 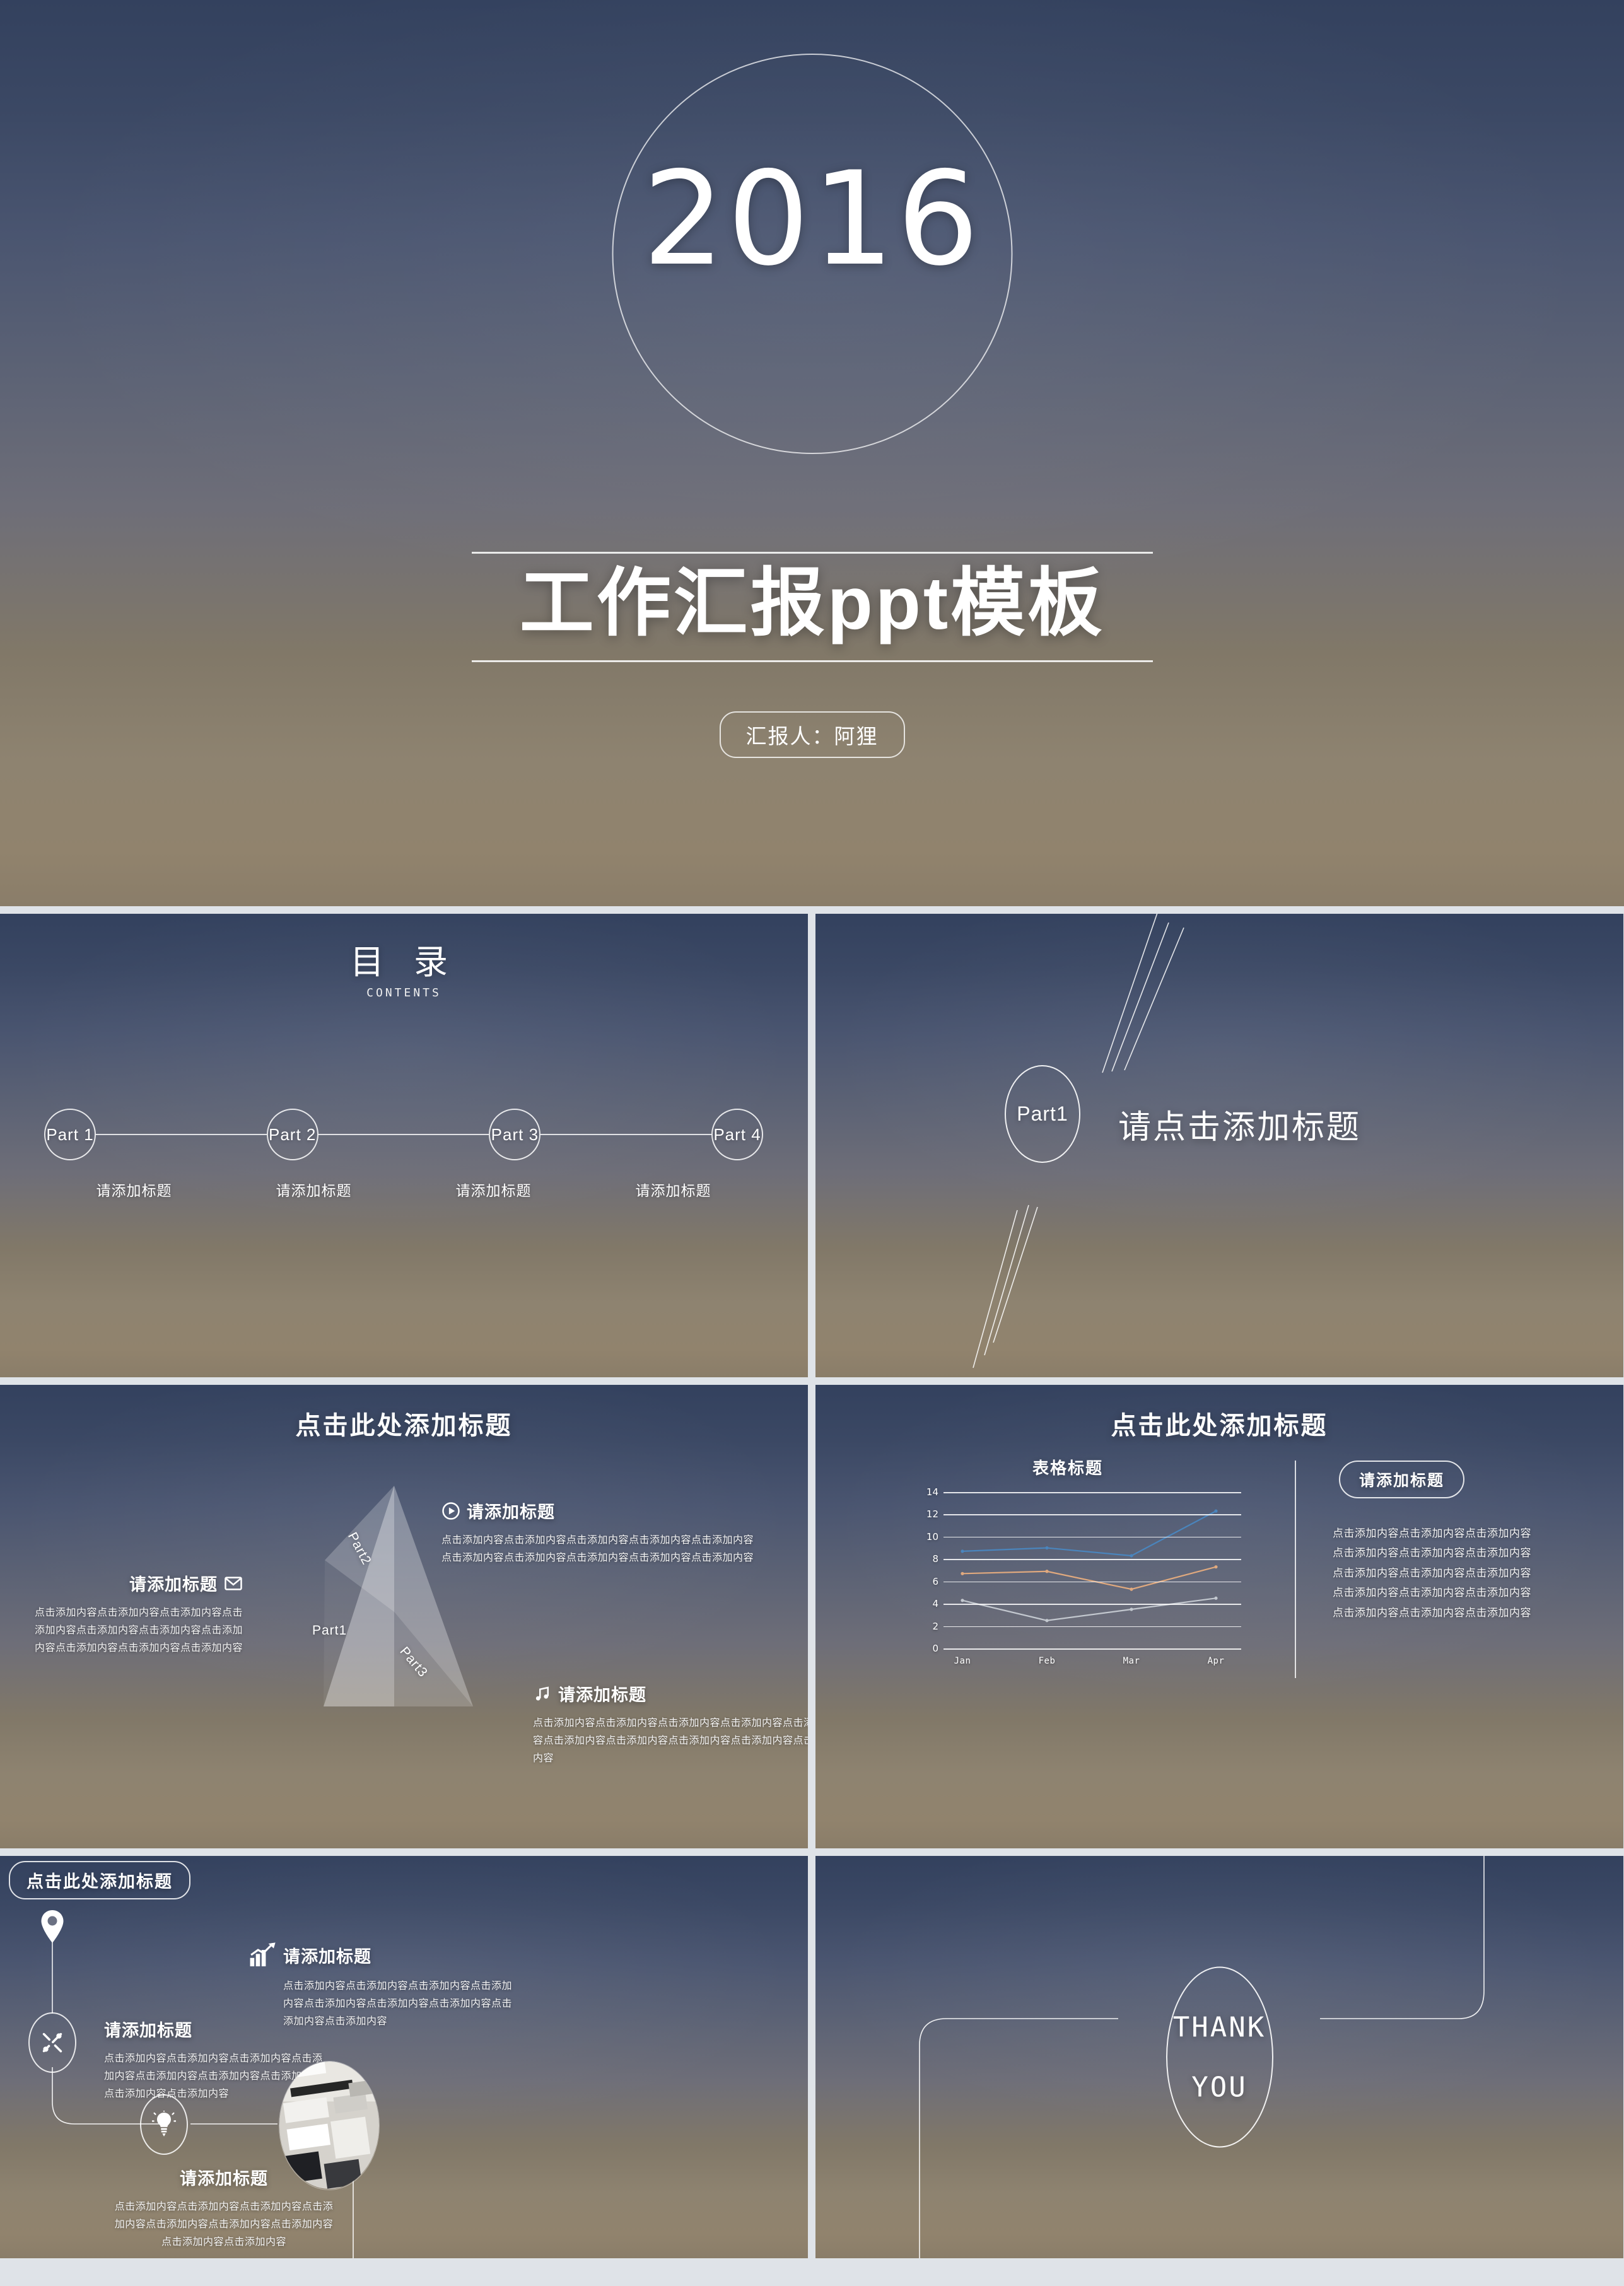 What do you see at coordinates (52, 1928) in the screenshot?
I see `location-pin-icon` at bounding box center [52, 1928].